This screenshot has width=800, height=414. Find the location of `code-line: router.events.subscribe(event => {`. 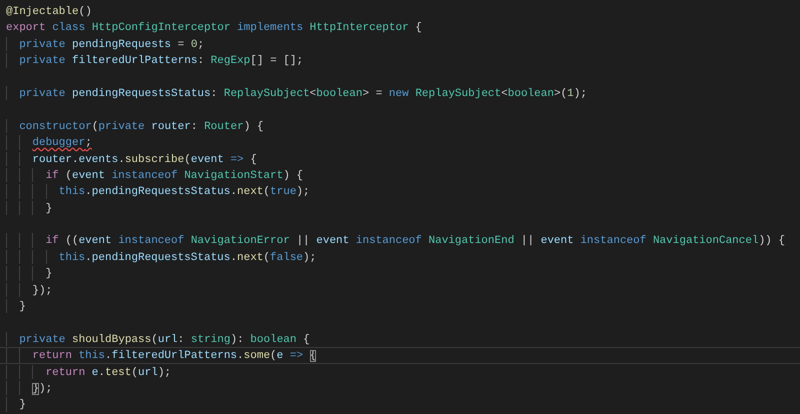

code-line: router.events.subscribe(event => { is located at coordinates (144, 159).